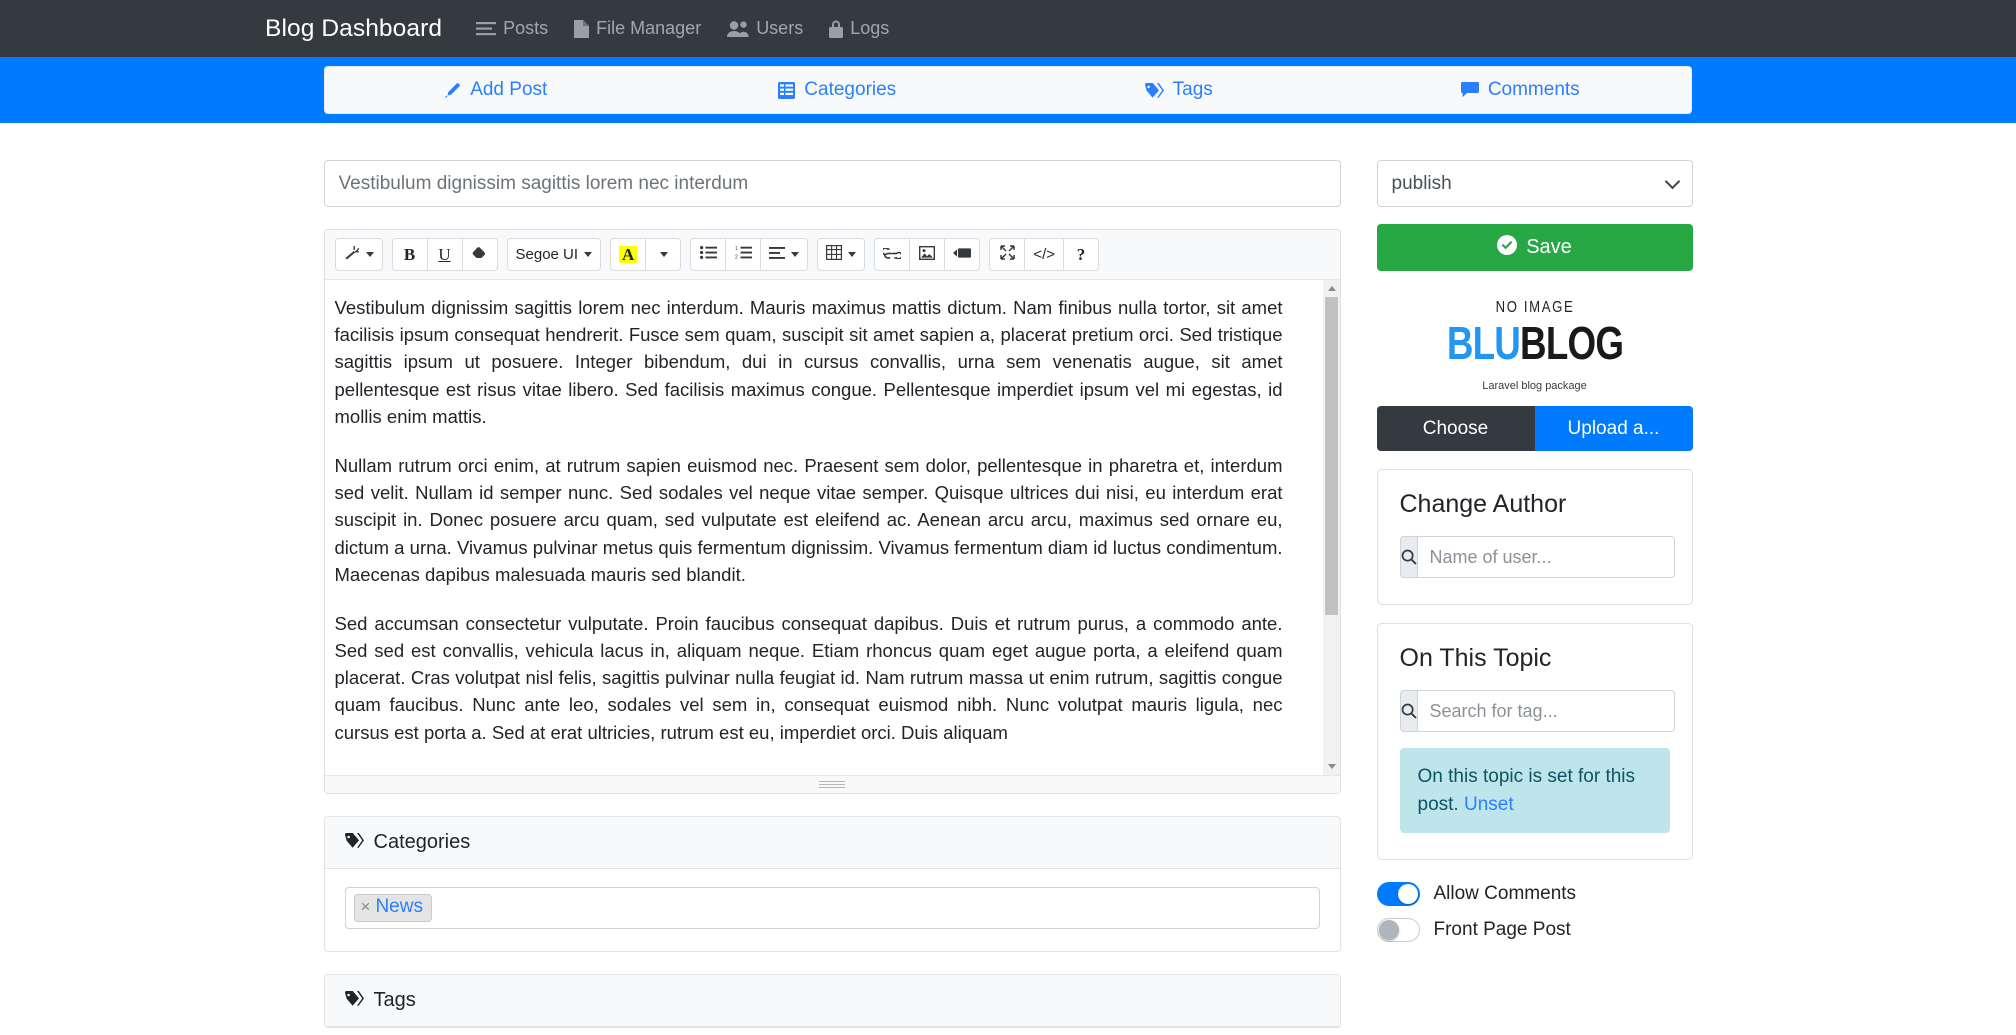  What do you see at coordinates (1331, 288) in the screenshot?
I see `scroll-up-arrow` at bounding box center [1331, 288].